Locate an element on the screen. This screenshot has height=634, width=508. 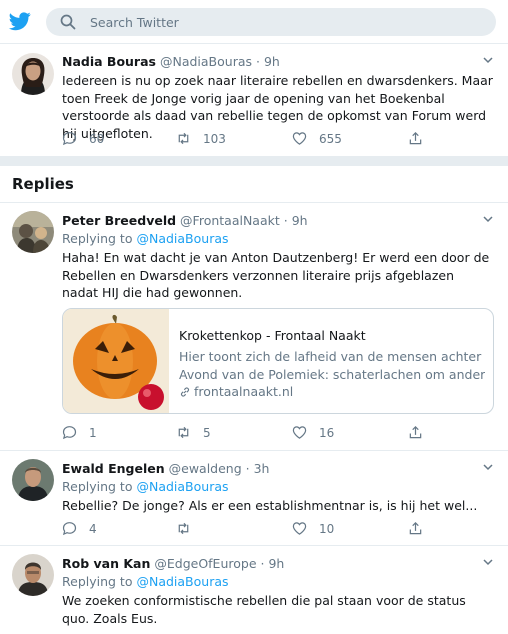
like-count: 16 is located at coordinates (327, 432).